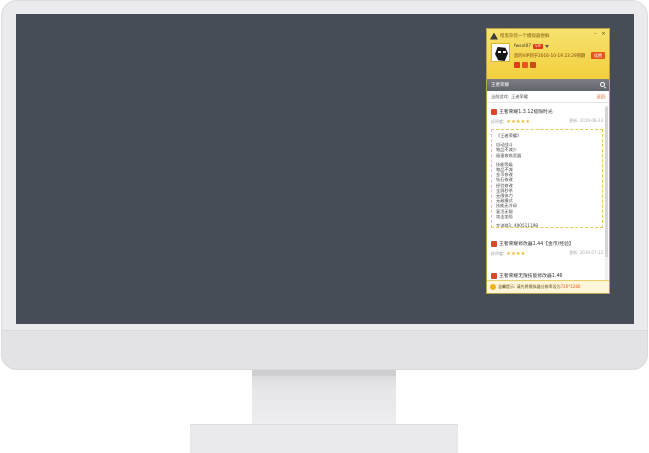 This screenshot has height=453, width=649. Describe the element at coordinates (570, 286) in the screenshot. I see `footer-resolution: 720*1280` at that location.